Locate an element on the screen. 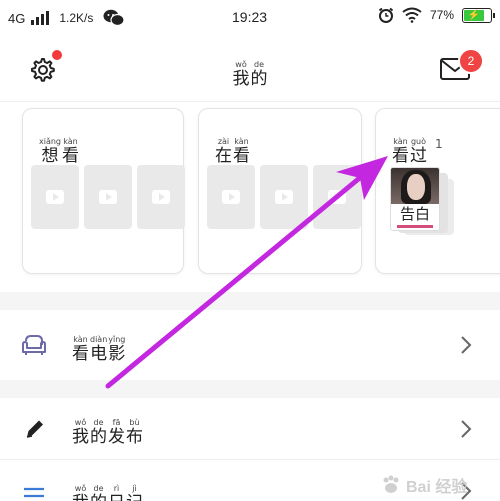  ruby-char: wǒ我 is located at coordinates (241, 74).